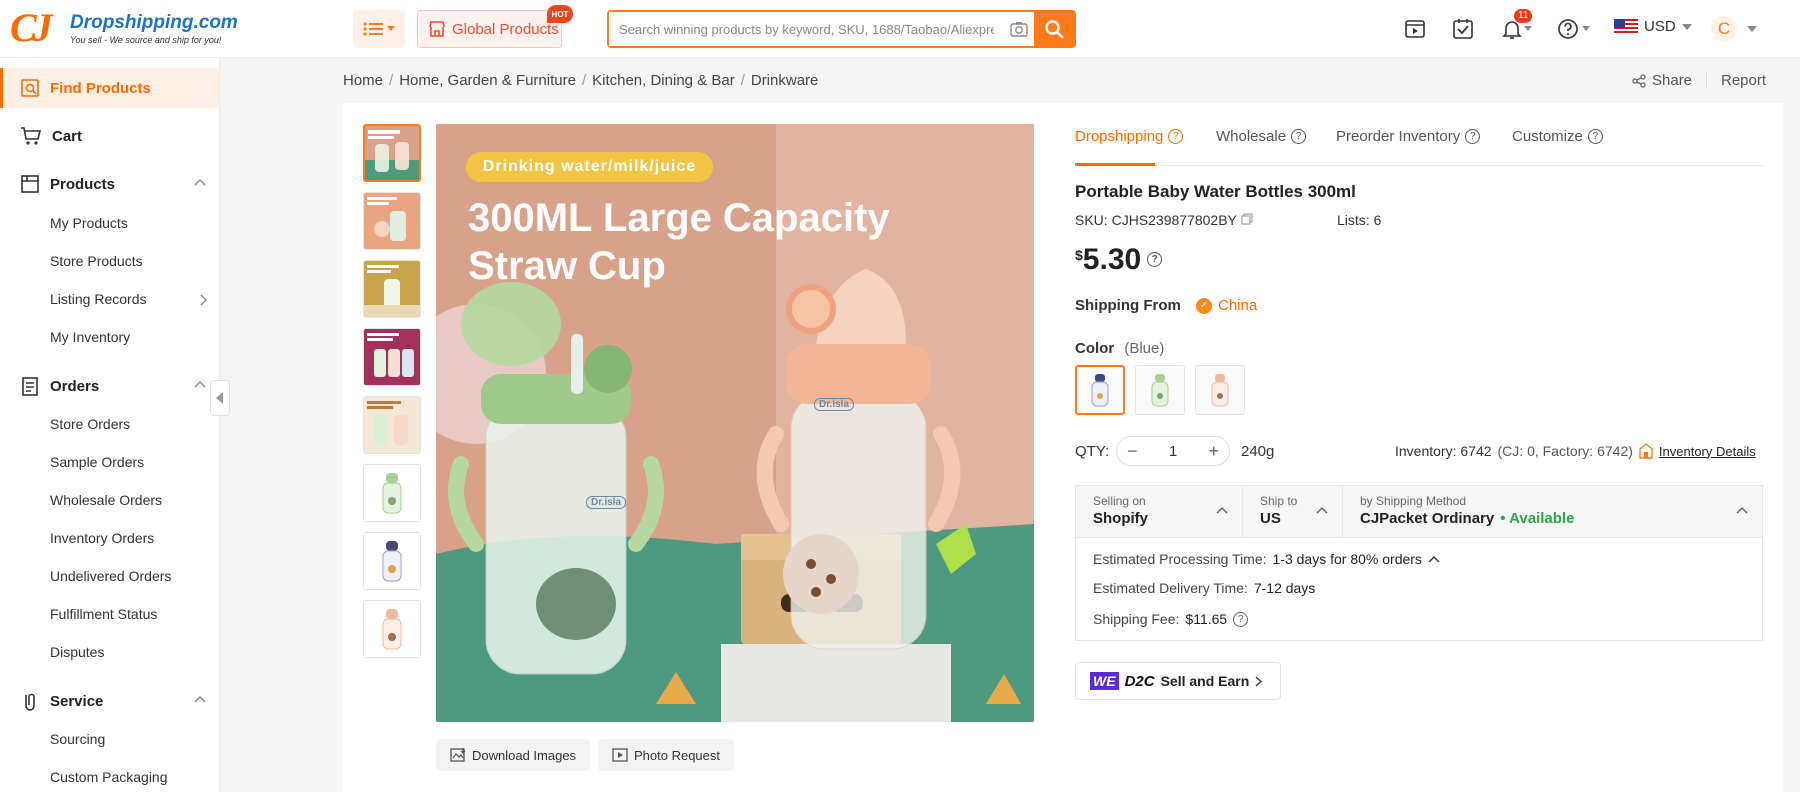 This screenshot has width=1800, height=792. I want to click on share-label: Share, so click(1672, 80).